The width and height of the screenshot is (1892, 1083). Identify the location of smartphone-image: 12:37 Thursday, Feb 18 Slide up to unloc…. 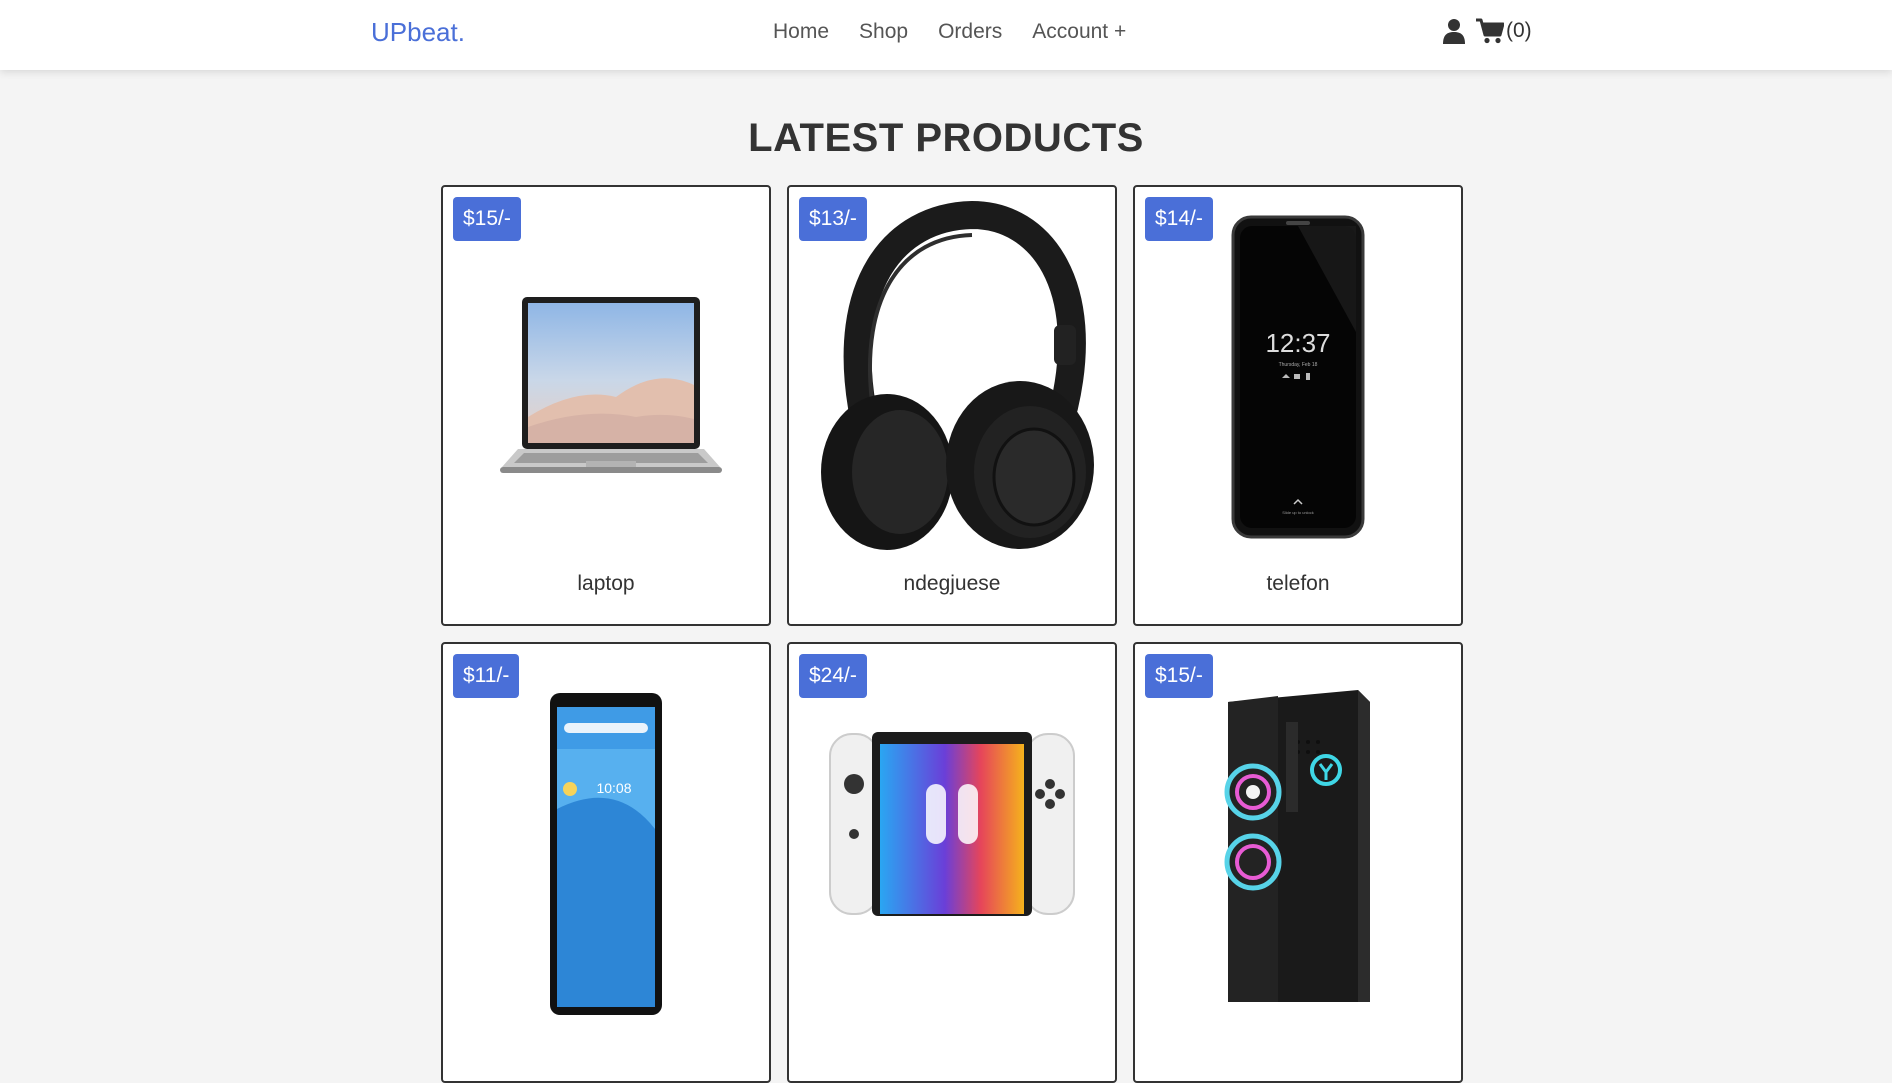
(1298, 377).